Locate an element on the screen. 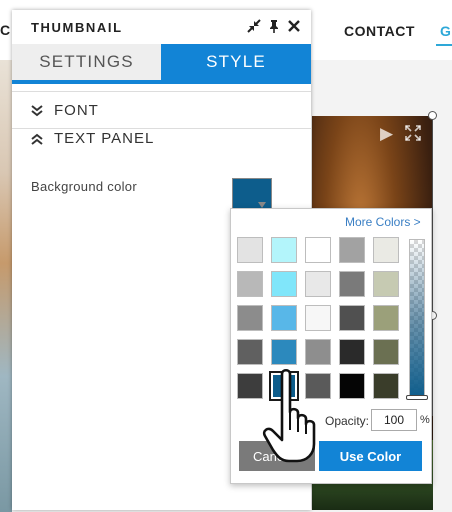  panel-tabs: SETTINGS STYLE is located at coordinates (161, 67).